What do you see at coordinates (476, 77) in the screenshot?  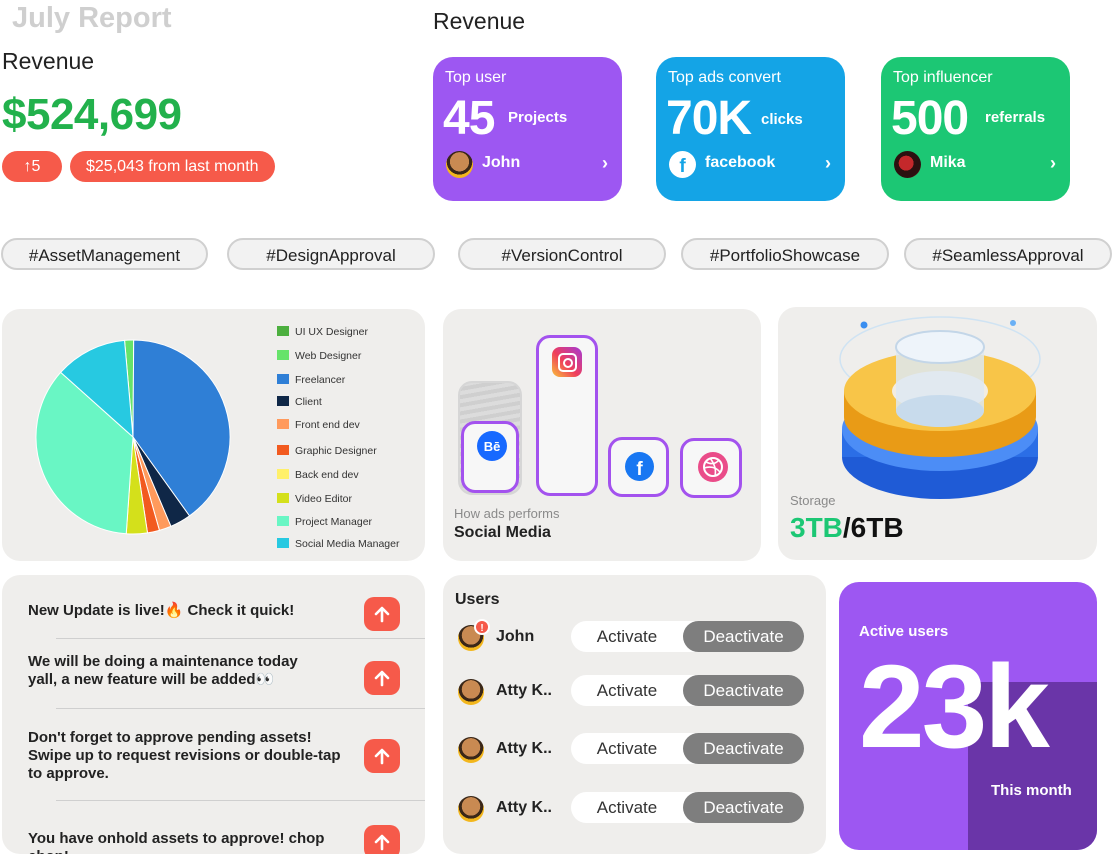 I see `card-label: Top user` at bounding box center [476, 77].